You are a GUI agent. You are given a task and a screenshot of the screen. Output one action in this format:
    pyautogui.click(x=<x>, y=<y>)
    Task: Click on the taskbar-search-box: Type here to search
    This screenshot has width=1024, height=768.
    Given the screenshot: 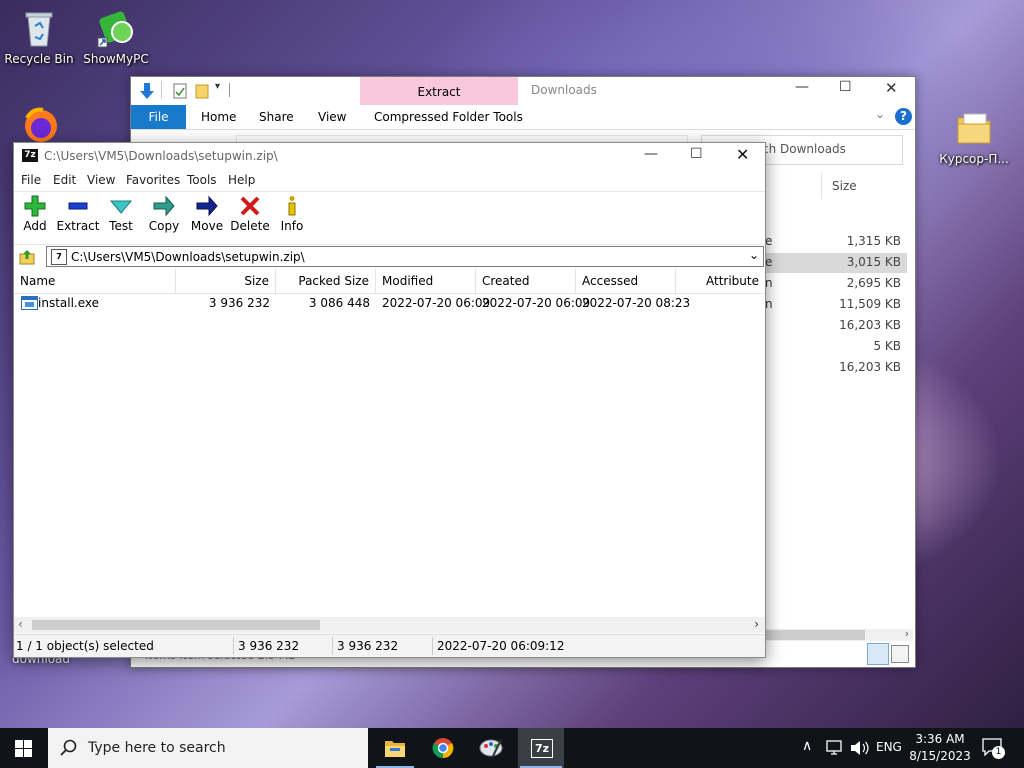 What is the action you would take?
    pyautogui.click(x=208, y=748)
    